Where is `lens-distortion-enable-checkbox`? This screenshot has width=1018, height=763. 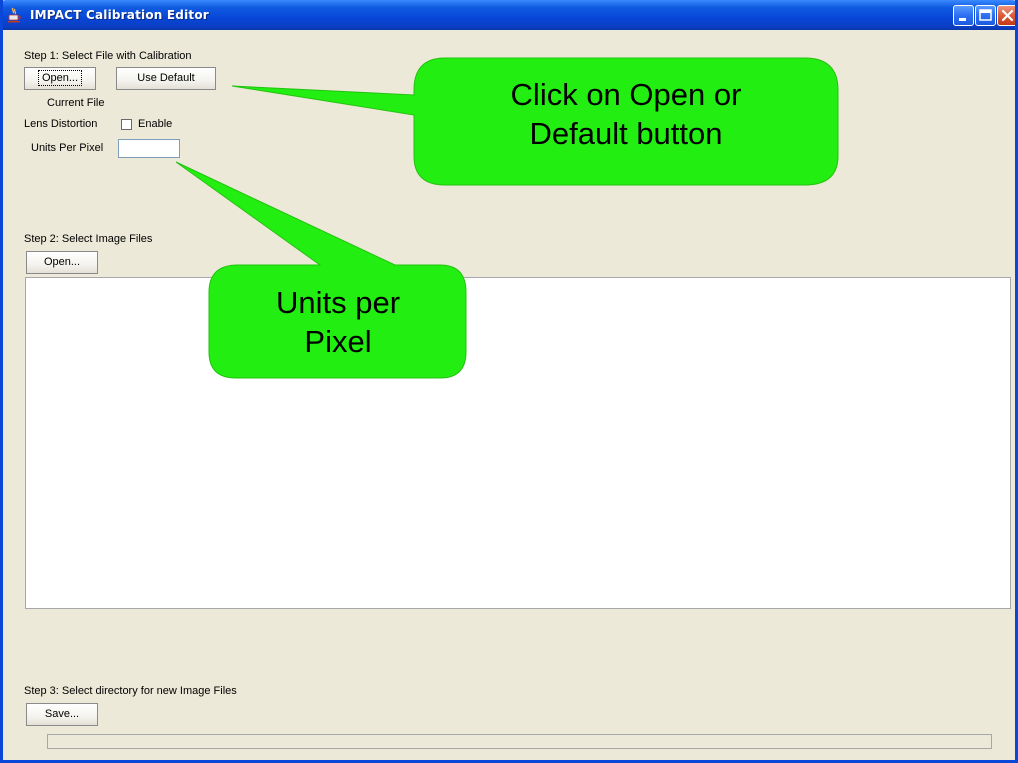 lens-distortion-enable-checkbox is located at coordinates (126, 124).